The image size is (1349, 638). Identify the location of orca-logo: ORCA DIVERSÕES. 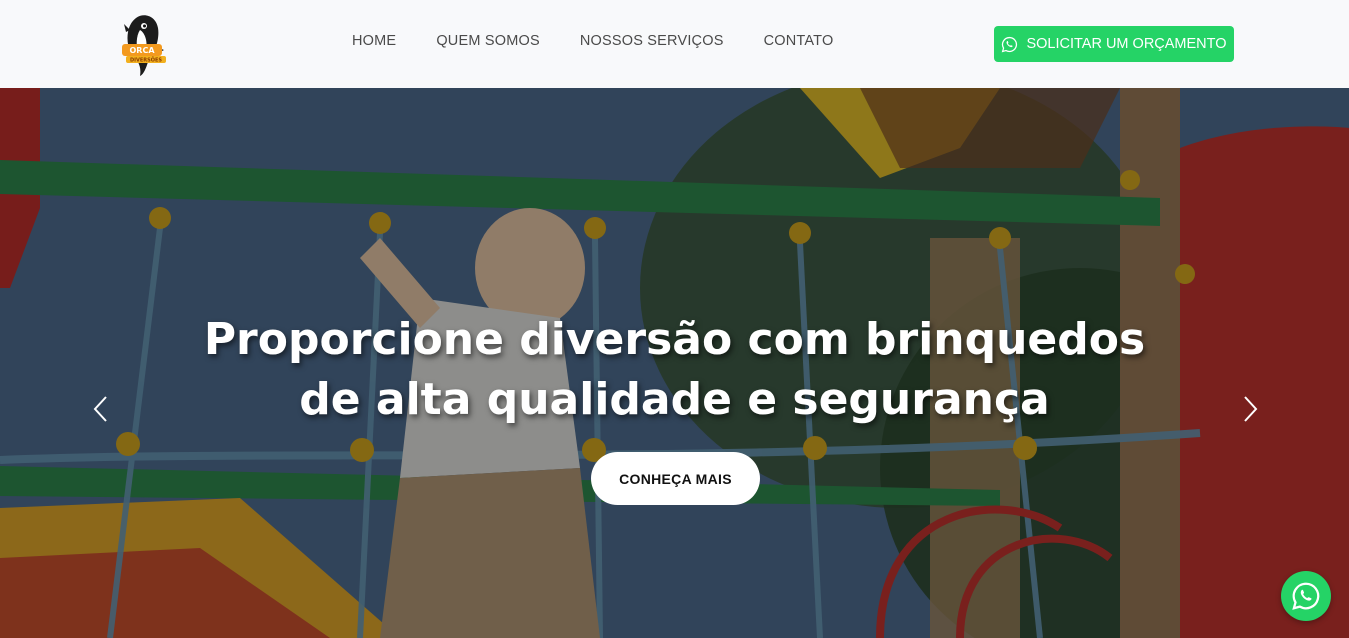
(142, 44).